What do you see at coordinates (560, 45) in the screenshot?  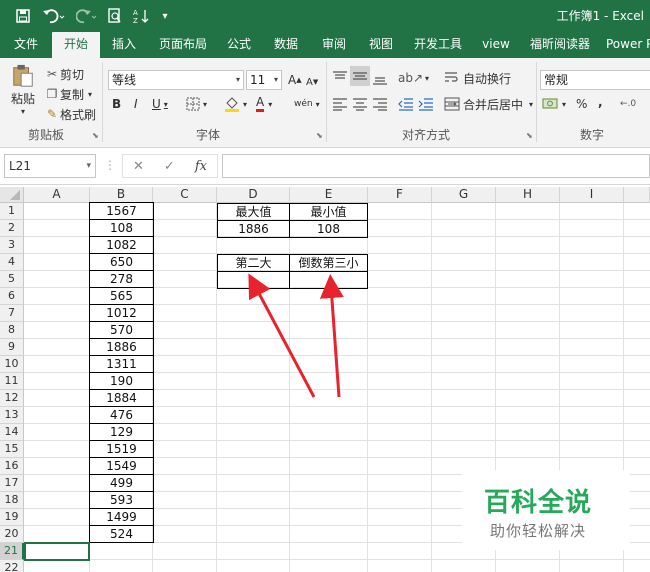 I see `tab-foxit-reader: 福昕阅读器` at bounding box center [560, 45].